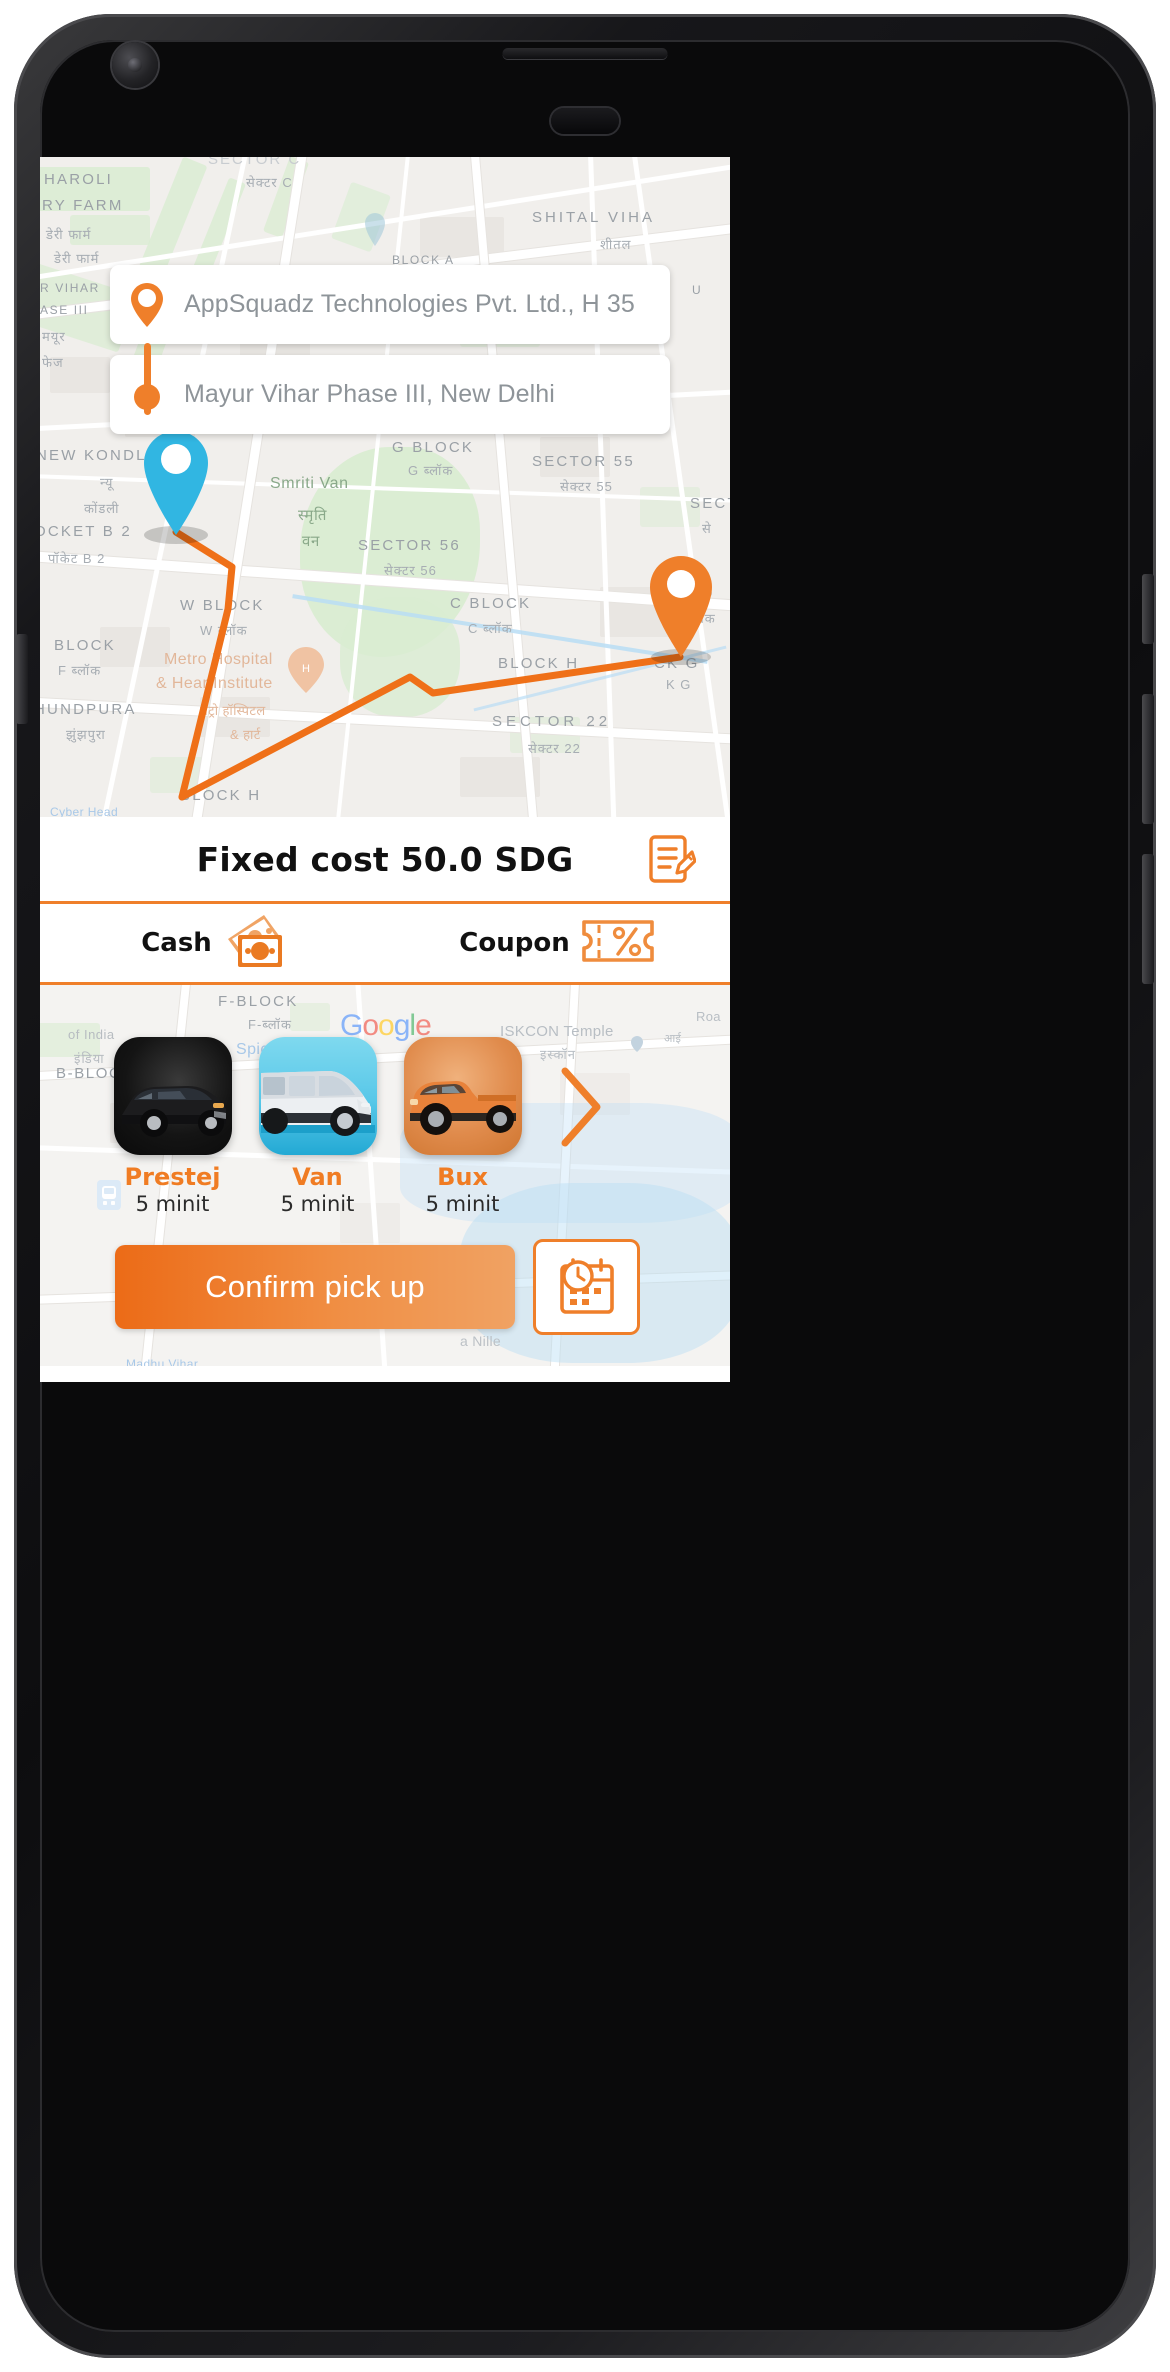  Describe the element at coordinates (514, 943) in the screenshot. I see `payment-option-label: Coupon` at that location.